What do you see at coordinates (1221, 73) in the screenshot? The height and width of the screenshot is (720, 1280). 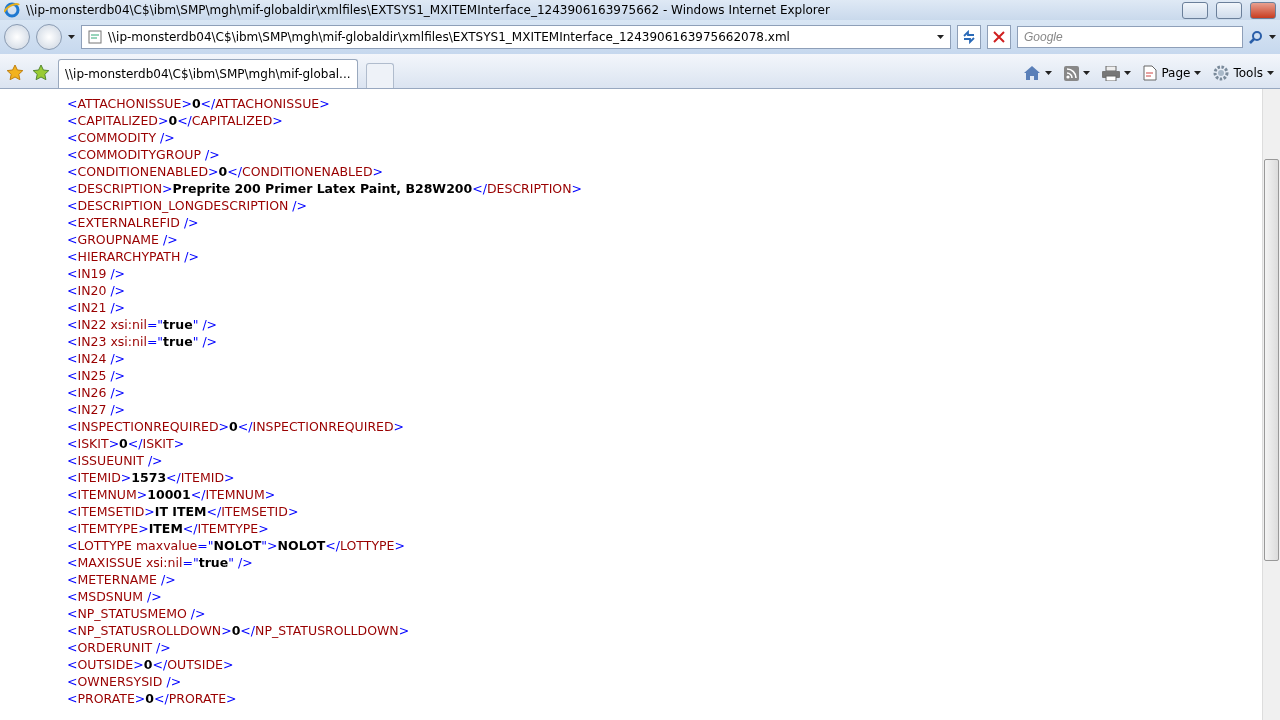 I see `settings-icon` at bounding box center [1221, 73].